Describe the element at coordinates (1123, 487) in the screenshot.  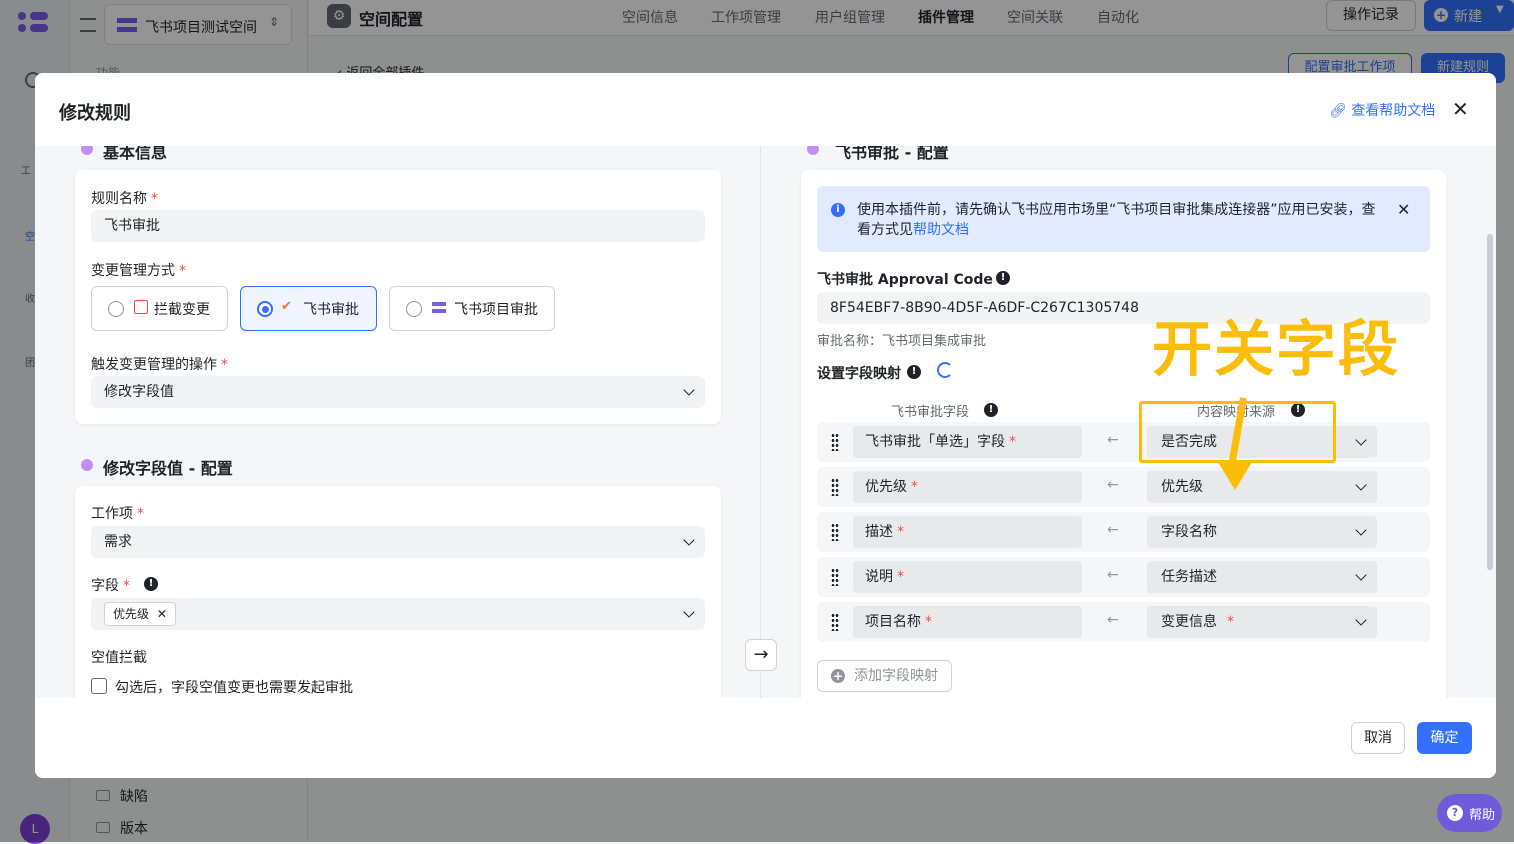
I see `mapping-row: 优先级 * ← 优先级` at that location.